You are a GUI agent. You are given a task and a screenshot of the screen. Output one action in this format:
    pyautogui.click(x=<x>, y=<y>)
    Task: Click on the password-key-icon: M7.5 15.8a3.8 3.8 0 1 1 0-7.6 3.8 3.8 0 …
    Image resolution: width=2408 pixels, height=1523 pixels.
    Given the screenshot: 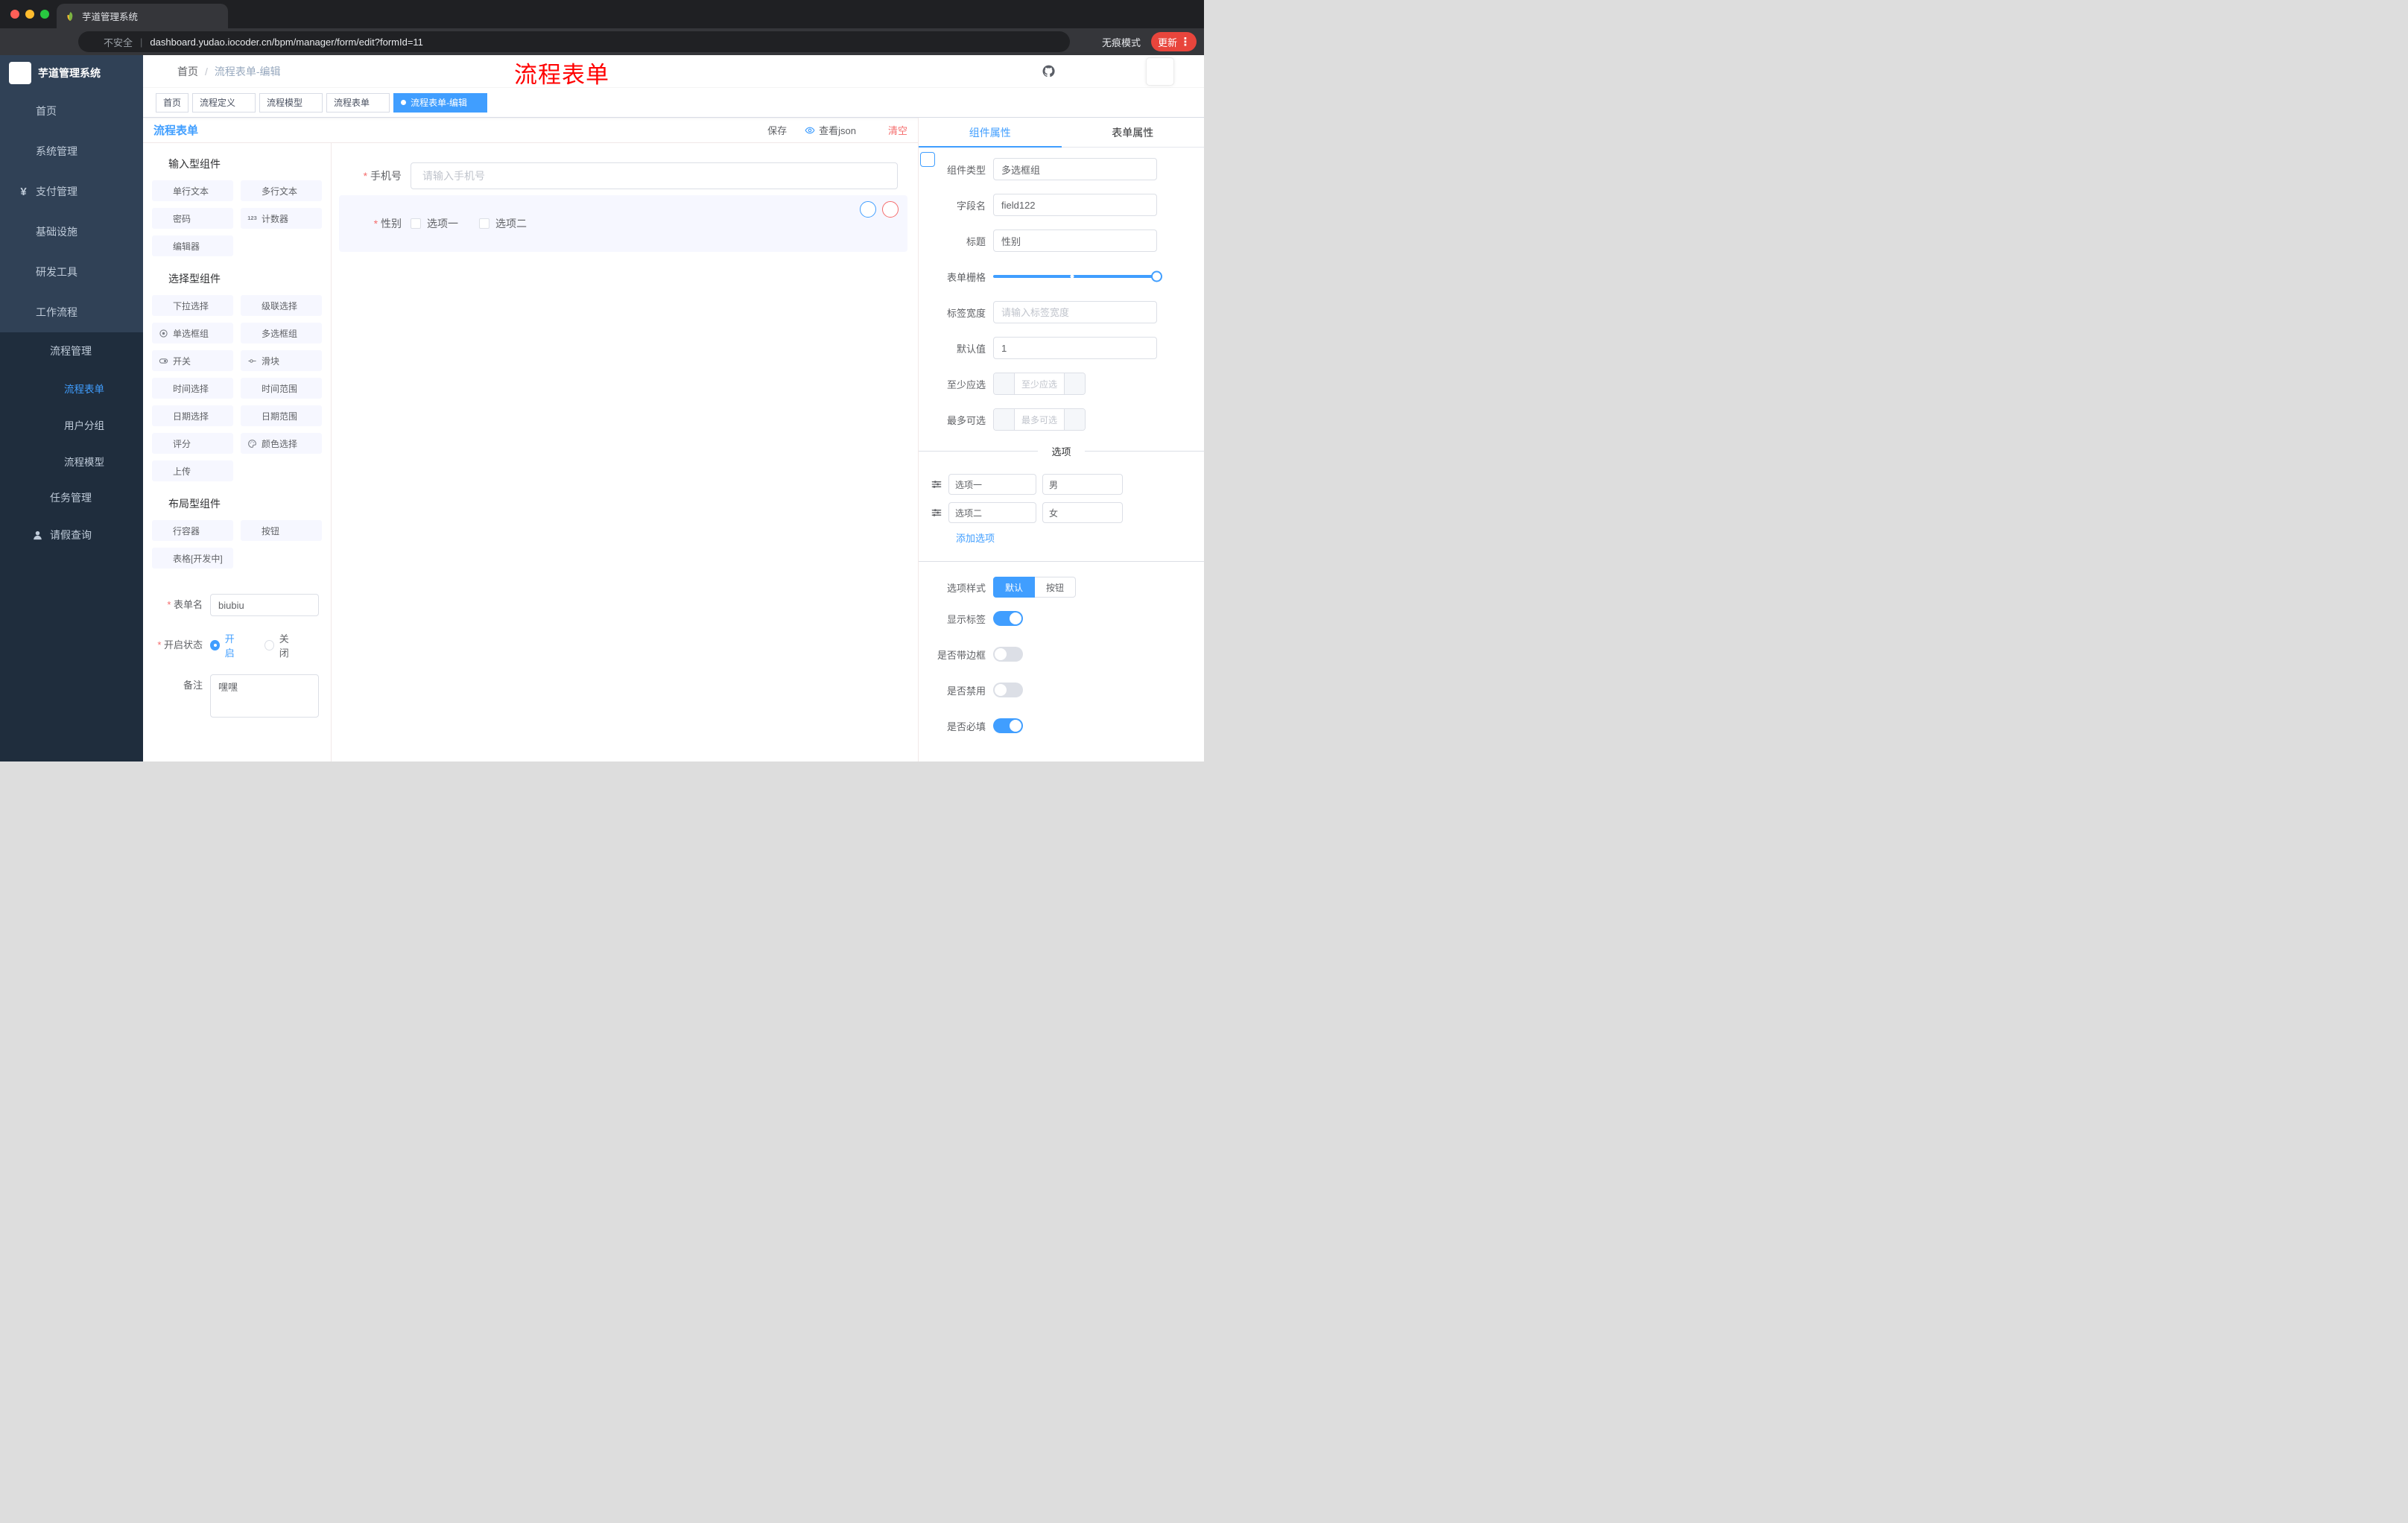 What is the action you would take?
    pyautogui.click(x=1031, y=42)
    